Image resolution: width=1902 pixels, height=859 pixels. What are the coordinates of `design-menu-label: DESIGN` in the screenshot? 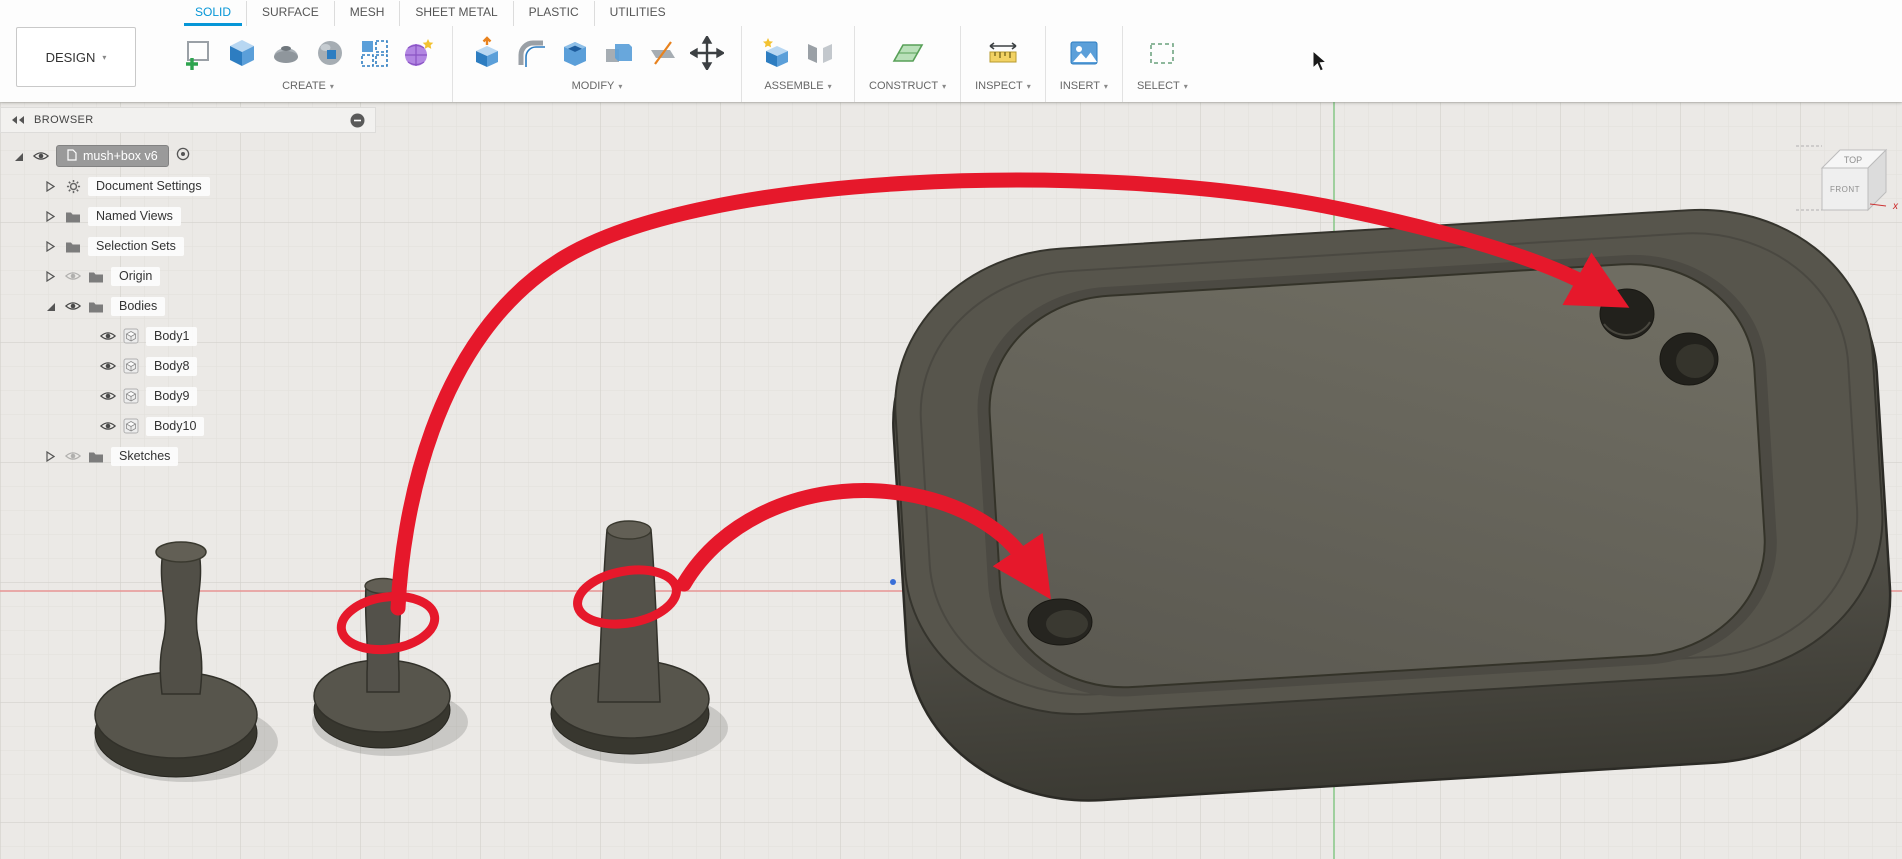 It's located at (70, 57).